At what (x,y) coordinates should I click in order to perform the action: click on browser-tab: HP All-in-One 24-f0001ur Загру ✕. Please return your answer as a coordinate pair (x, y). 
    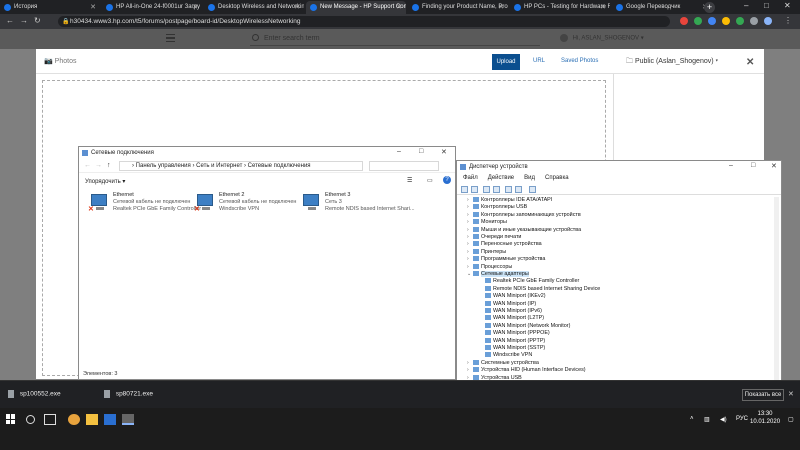
    Looking at the image, I should click on (152, 7).